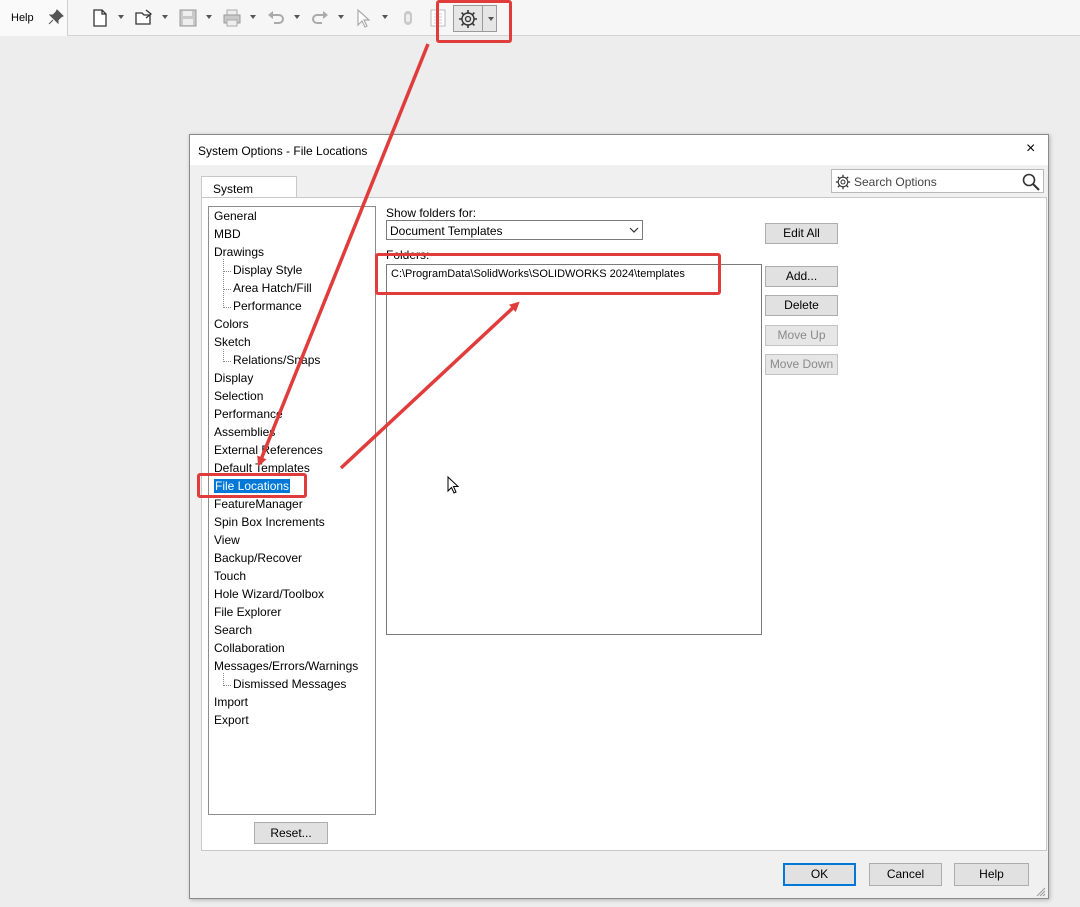 The height and width of the screenshot is (907, 1080). What do you see at coordinates (227, 234) in the screenshot?
I see `tree-item: MBD` at bounding box center [227, 234].